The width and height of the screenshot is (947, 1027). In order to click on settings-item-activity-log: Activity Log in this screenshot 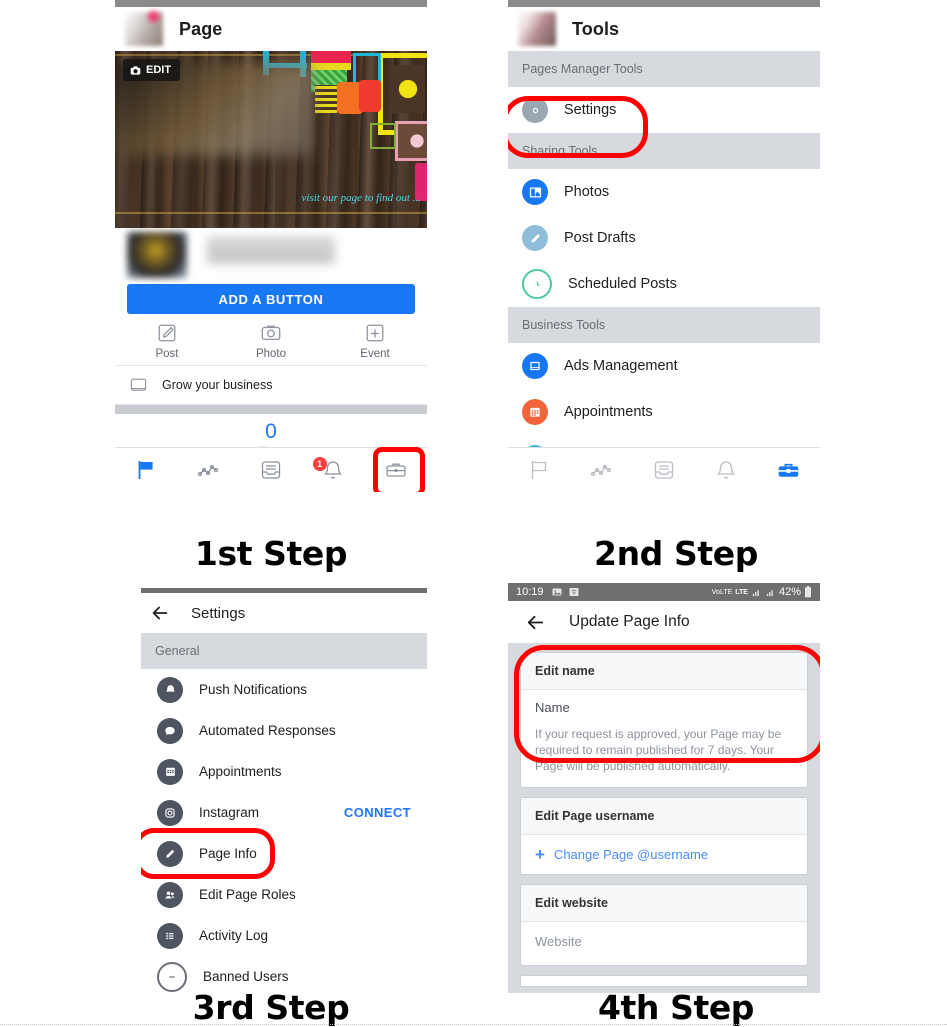, I will do `click(284, 935)`.